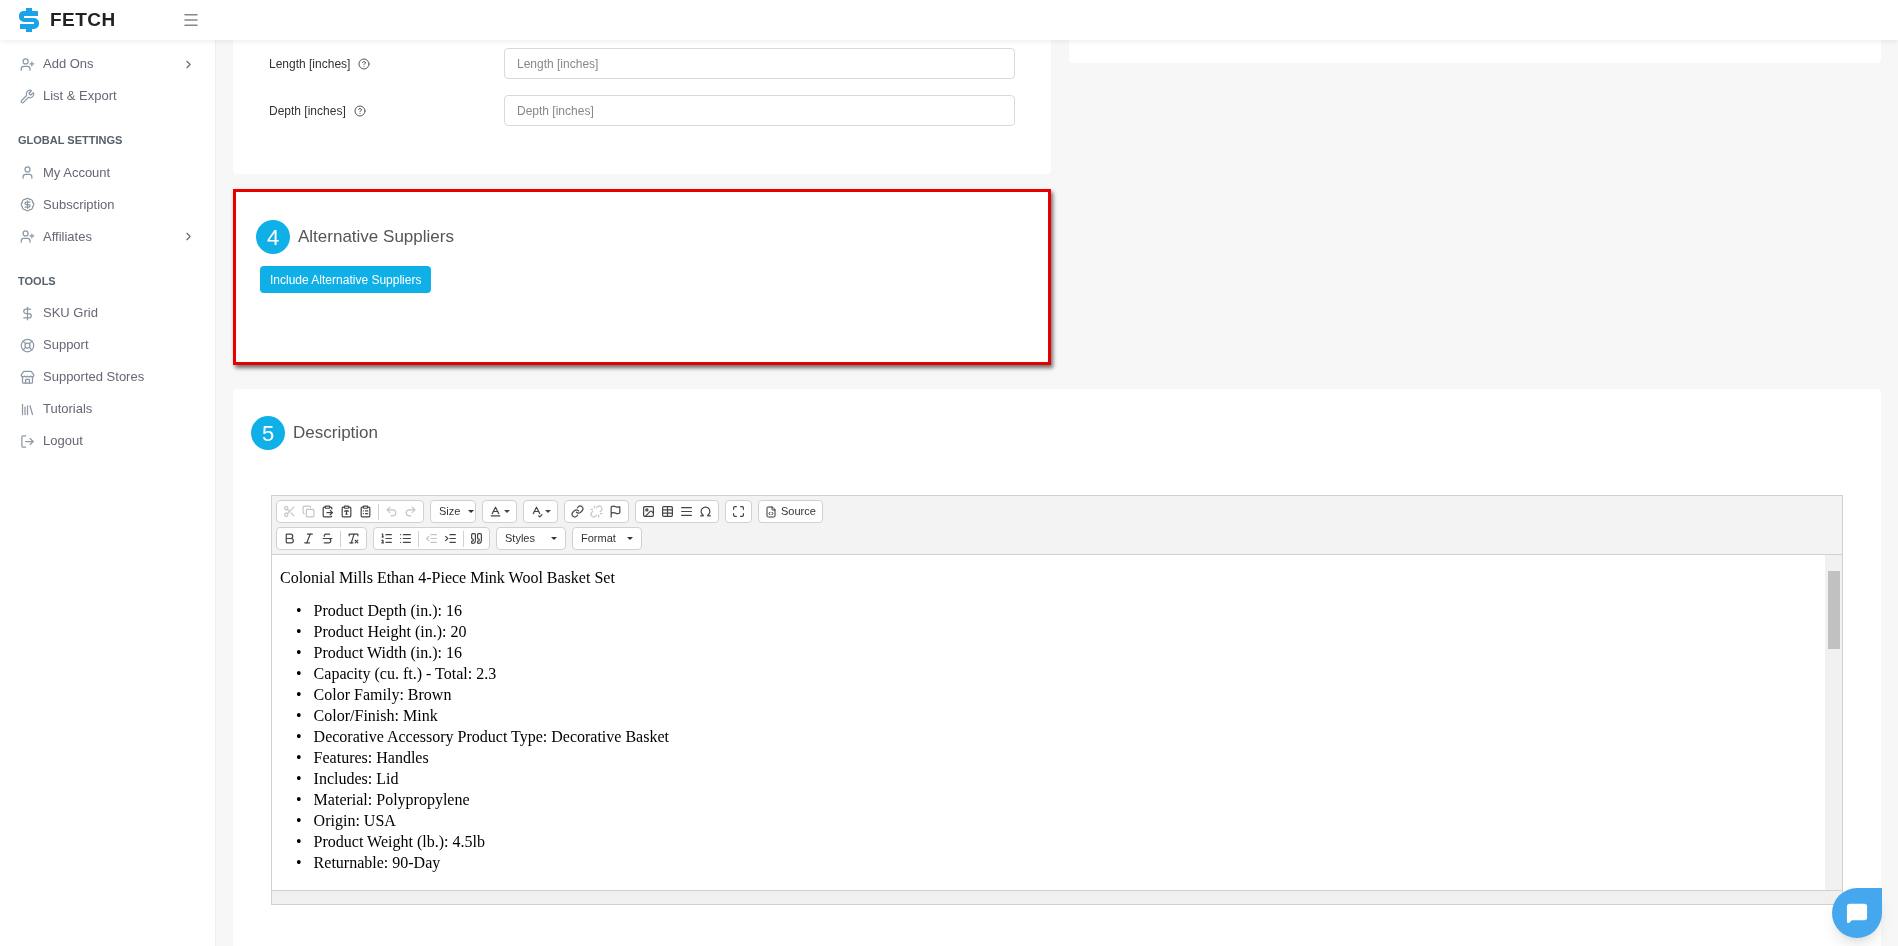 The width and height of the screenshot is (1898, 946). I want to click on menu-icon, so click(191, 20).